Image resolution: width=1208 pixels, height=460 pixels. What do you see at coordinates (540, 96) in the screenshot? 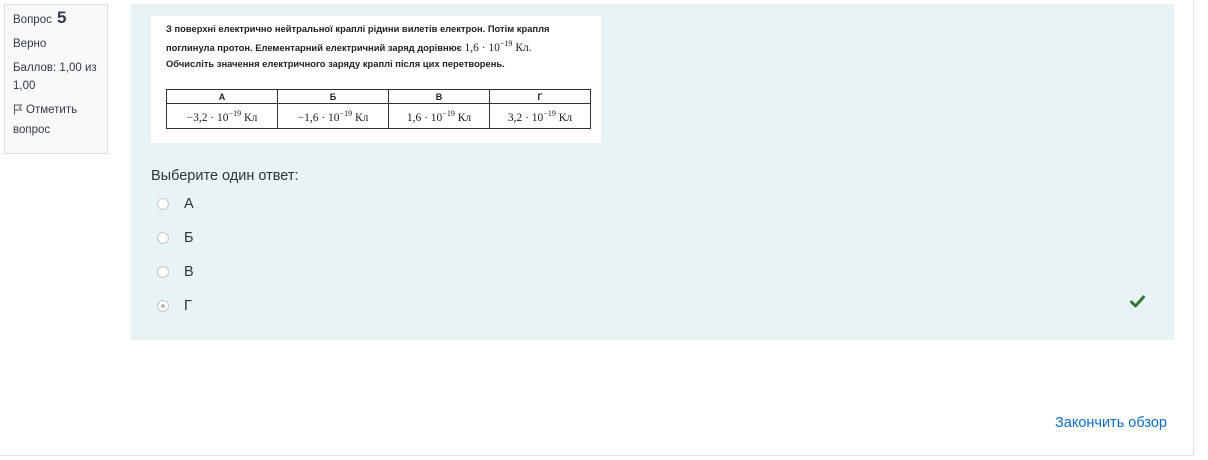
I see `table-header-g: Г` at bounding box center [540, 96].